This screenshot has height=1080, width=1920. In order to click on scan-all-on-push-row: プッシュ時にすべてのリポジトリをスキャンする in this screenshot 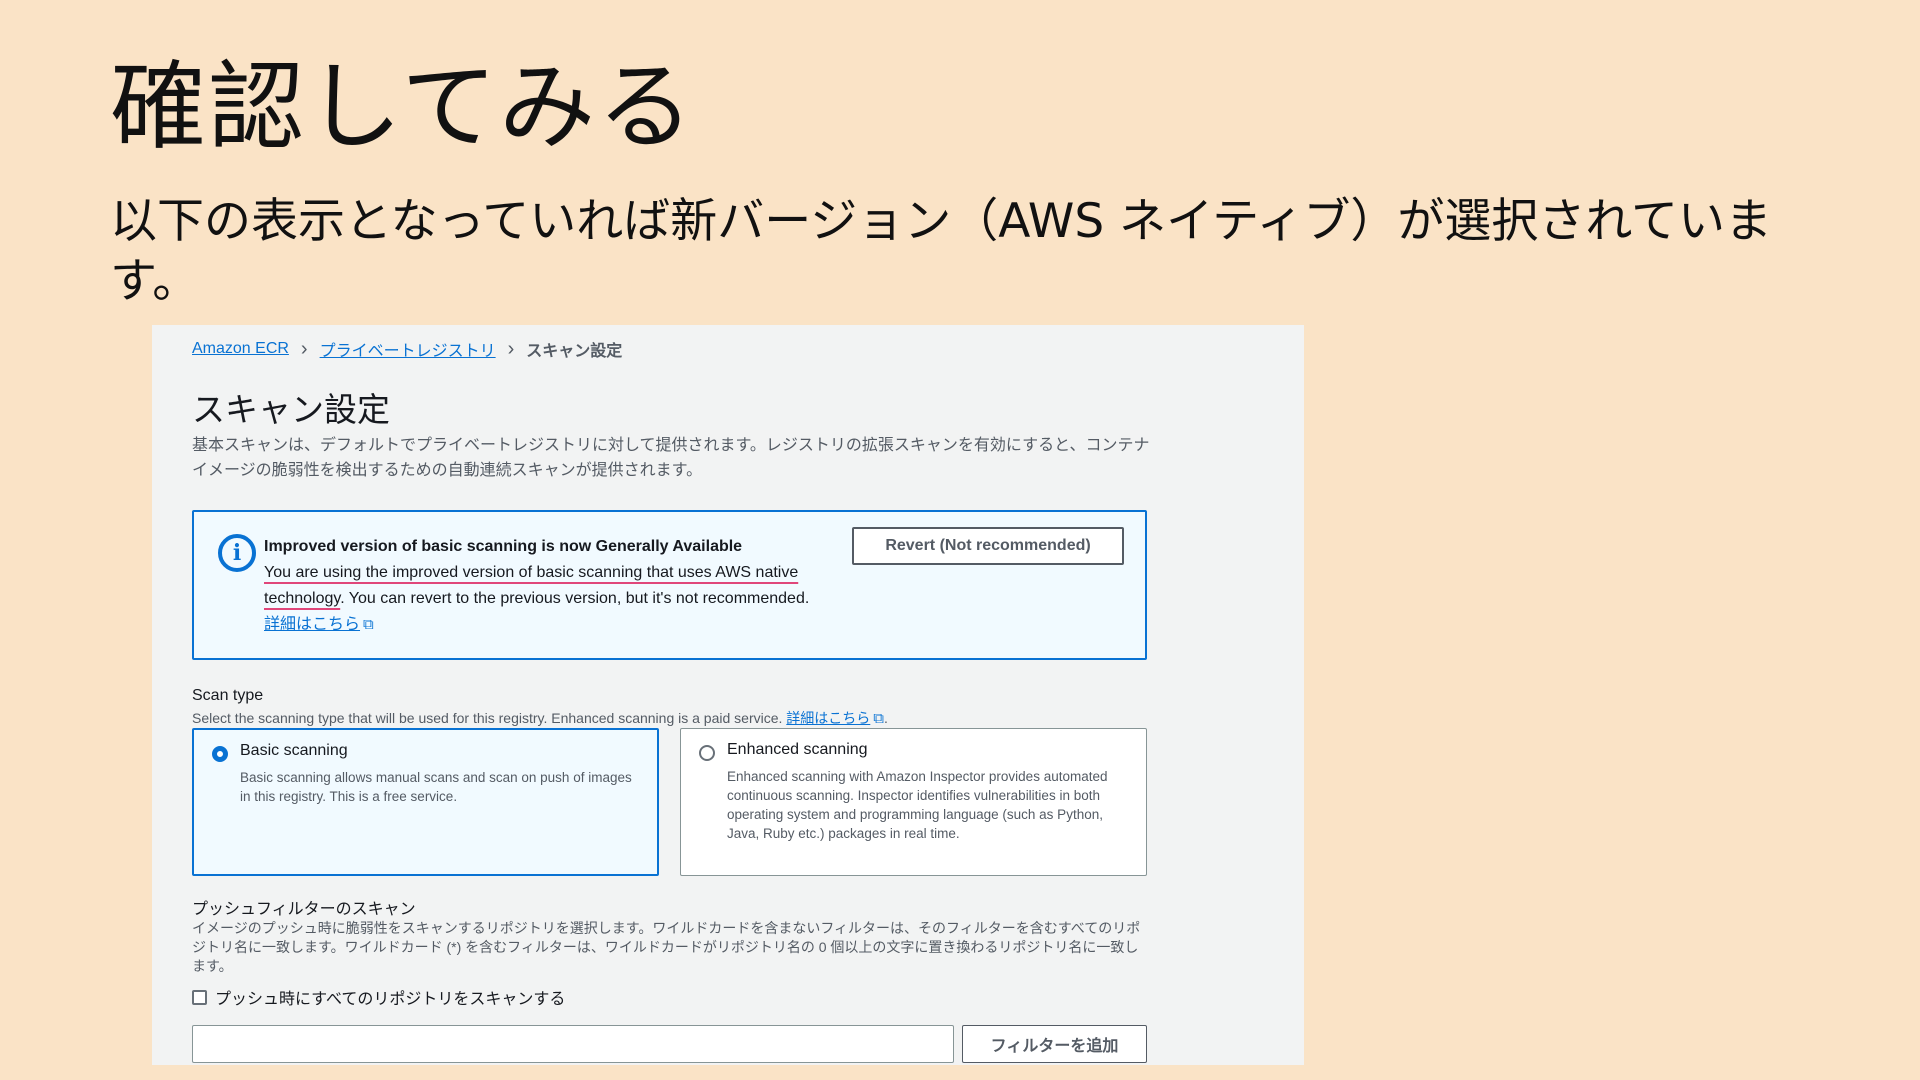, I will do `click(378, 997)`.